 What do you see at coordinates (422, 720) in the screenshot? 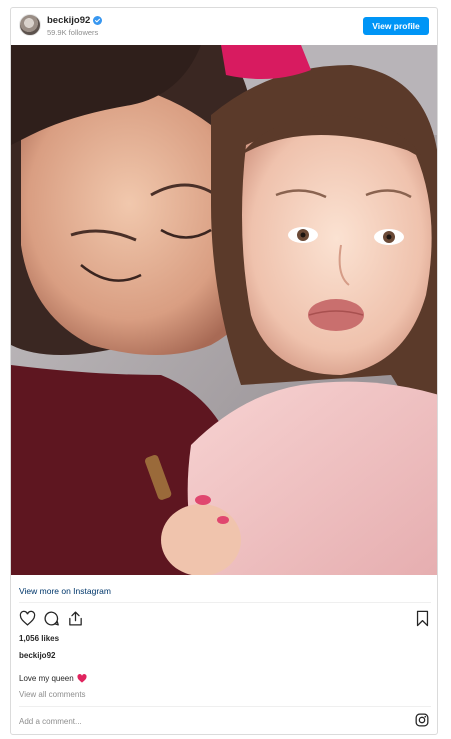
I see `instagram-icon` at bounding box center [422, 720].